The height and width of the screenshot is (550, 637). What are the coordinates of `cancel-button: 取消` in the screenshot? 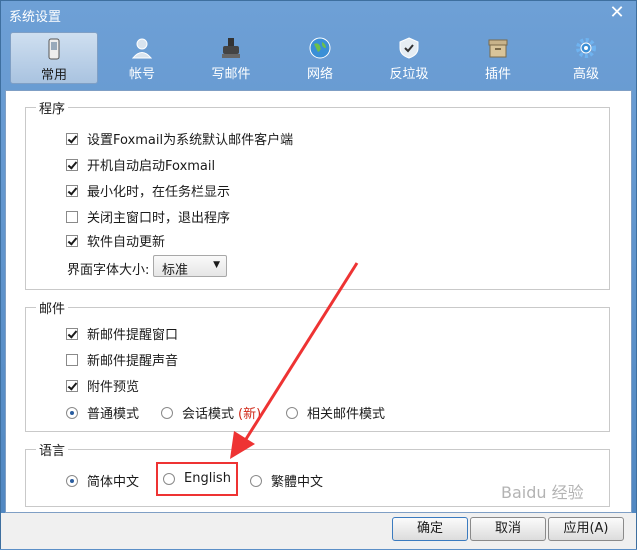 It's located at (508, 529).